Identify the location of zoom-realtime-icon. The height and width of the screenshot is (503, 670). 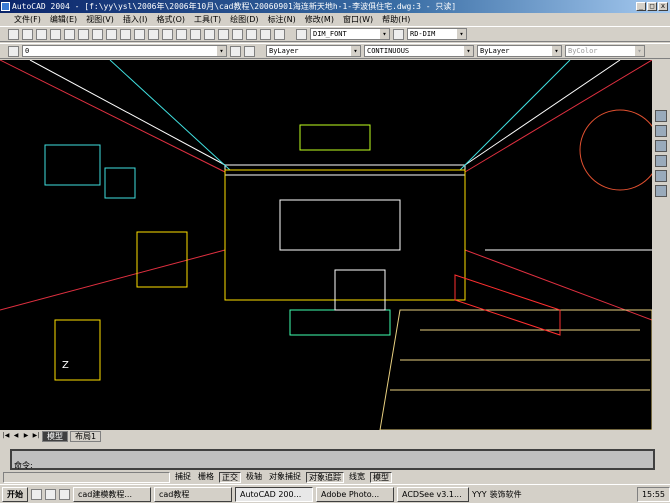
(195, 34).